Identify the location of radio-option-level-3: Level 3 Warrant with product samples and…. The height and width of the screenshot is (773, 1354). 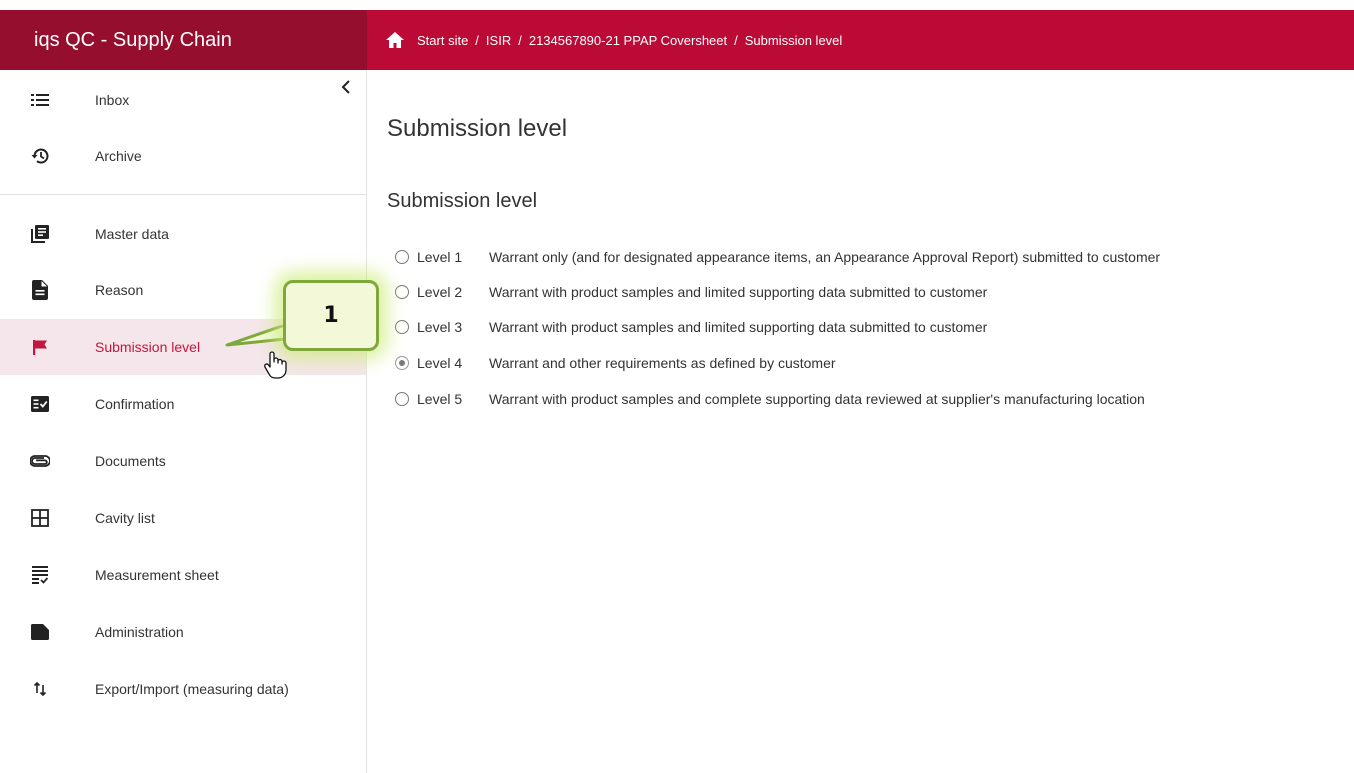
(691, 327).